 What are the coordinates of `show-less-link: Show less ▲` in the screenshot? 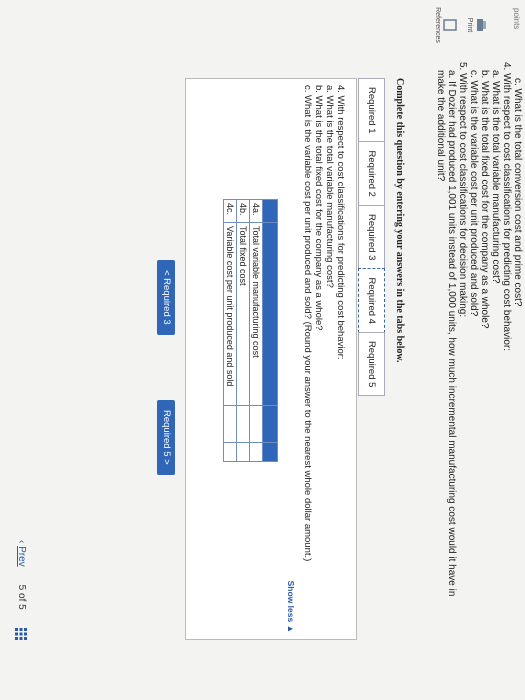 It's located at (291, 607).